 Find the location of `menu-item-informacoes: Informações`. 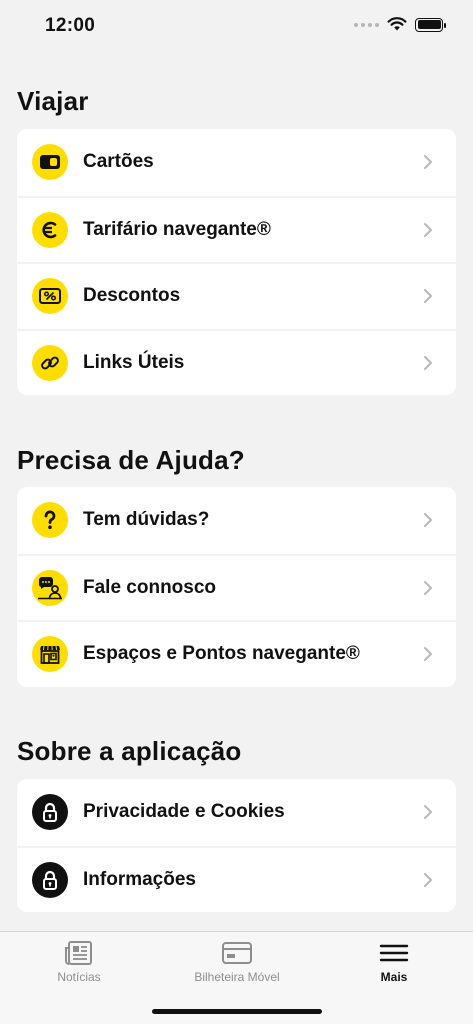

menu-item-informacoes: Informações is located at coordinates (236, 879).